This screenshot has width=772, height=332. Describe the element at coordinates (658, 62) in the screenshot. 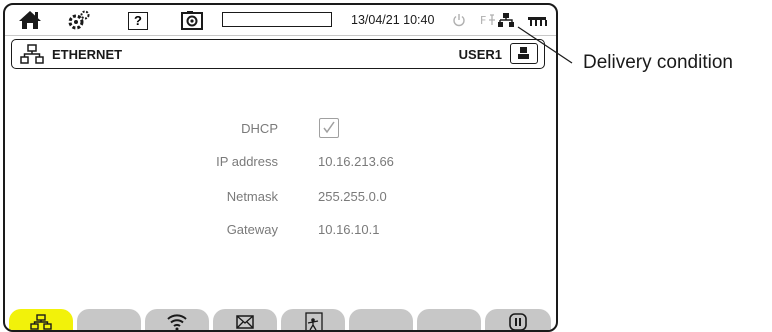

I see `callout-label: Delivery condition` at that location.